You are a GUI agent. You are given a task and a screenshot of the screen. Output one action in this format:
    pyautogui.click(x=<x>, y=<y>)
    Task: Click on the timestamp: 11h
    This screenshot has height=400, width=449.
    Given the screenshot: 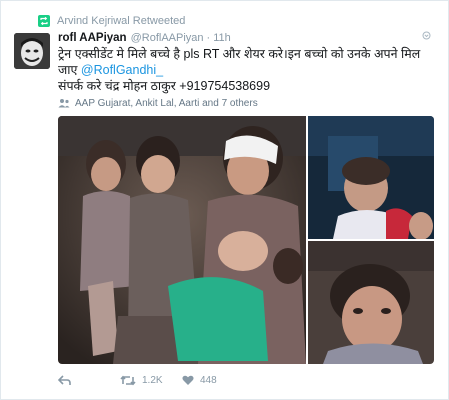 What is the action you would take?
    pyautogui.click(x=222, y=38)
    